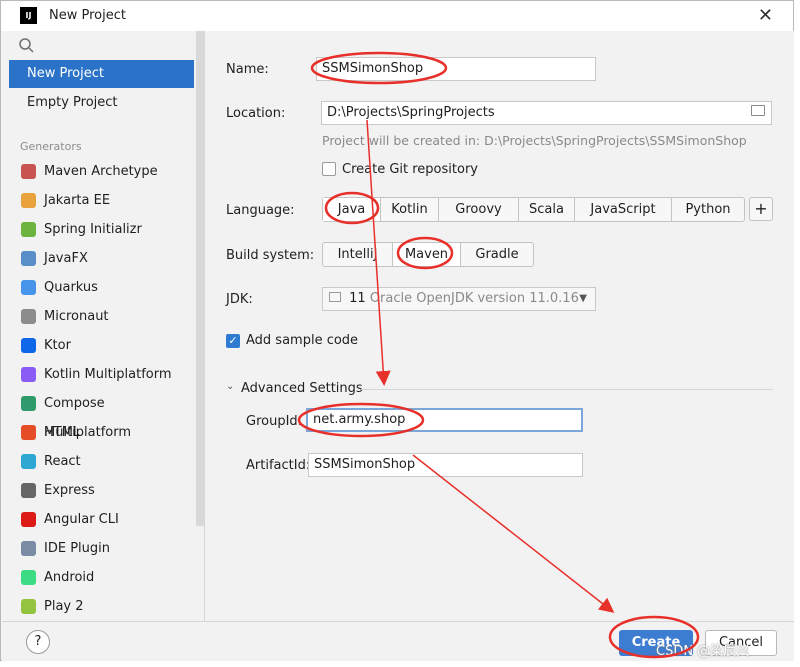 The height and width of the screenshot is (667, 800). What do you see at coordinates (445, 465) in the screenshot?
I see `artifactid-input: SSMSimonShop` at bounding box center [445, 465].